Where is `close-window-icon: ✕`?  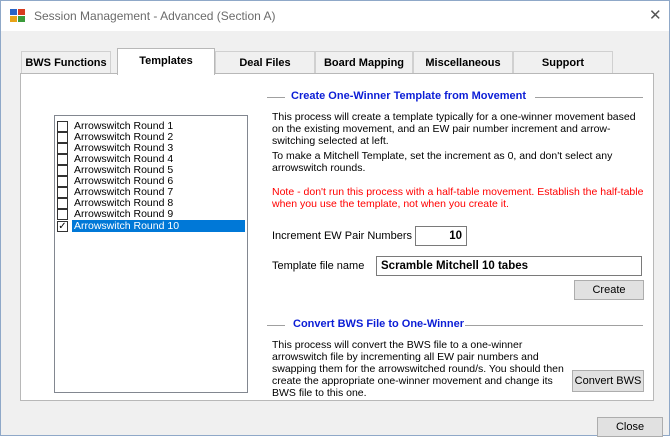
close-window-icon: ✕ is located at coordinates (655, 15).